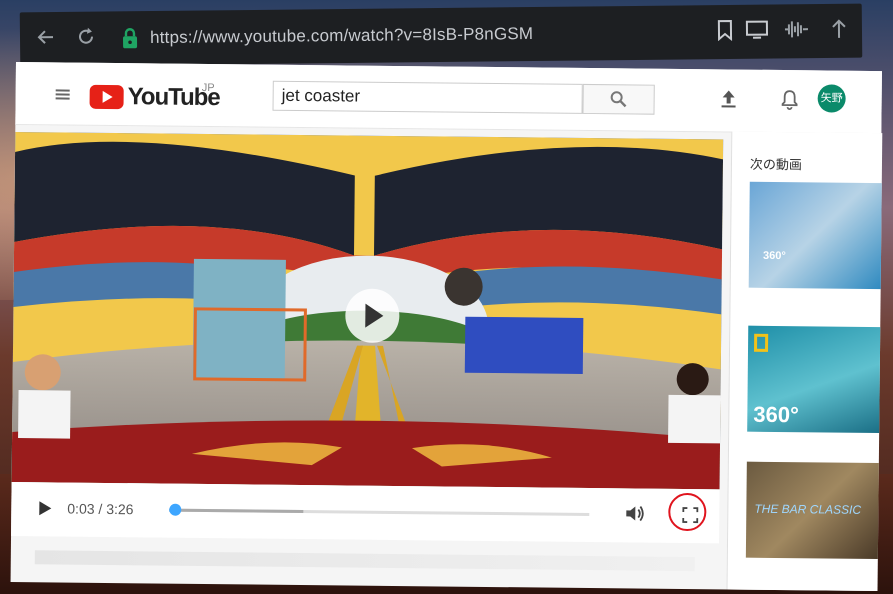  What do you see at coordinates (130, 38) in the screenshot?
I see `lock-icon` at bounding box center [130, 38].